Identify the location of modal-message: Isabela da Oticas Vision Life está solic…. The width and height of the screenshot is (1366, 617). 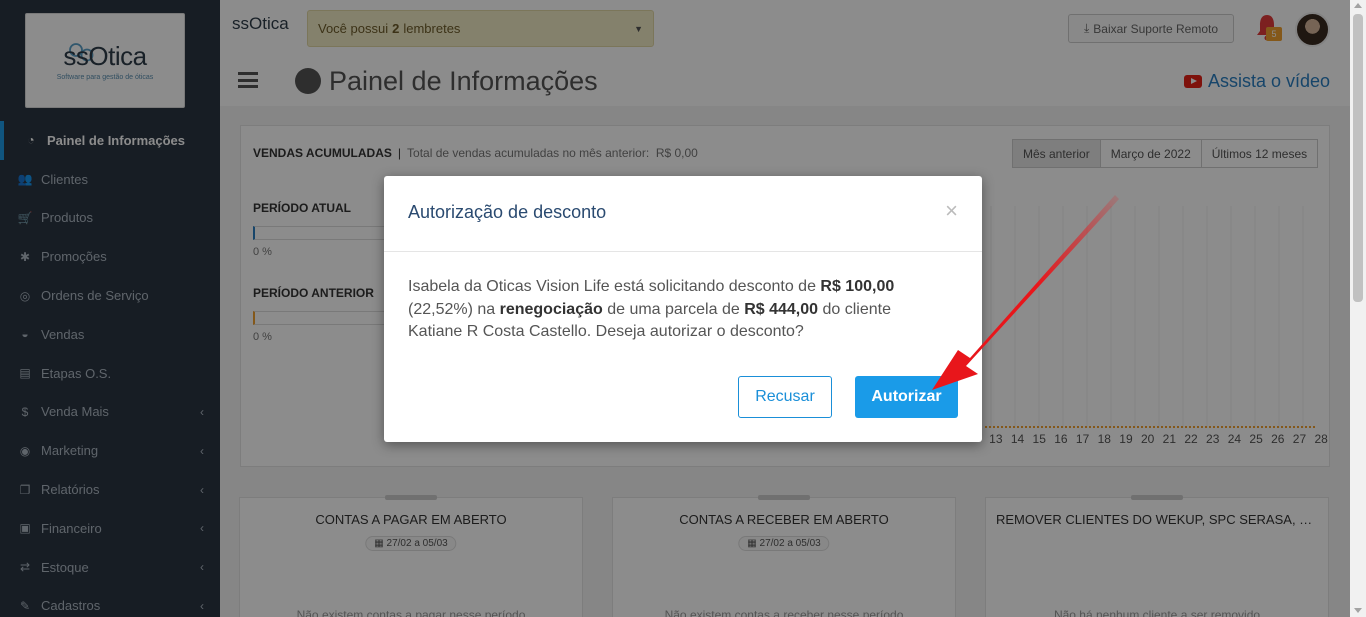
(678, 310).